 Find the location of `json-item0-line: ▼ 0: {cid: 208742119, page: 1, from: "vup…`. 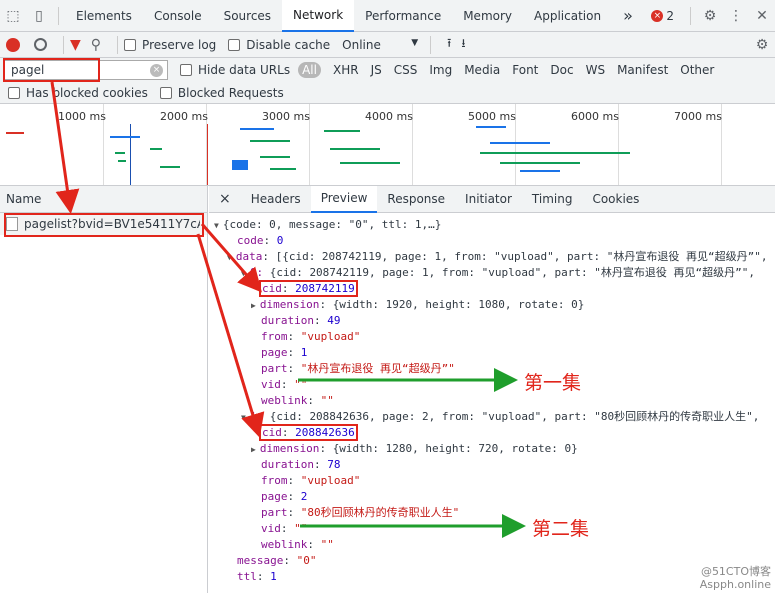

json-item0-line: ▼ 0: {cid: 208742119, page: 1, from: "vup… is located at coordinates (498, 273).